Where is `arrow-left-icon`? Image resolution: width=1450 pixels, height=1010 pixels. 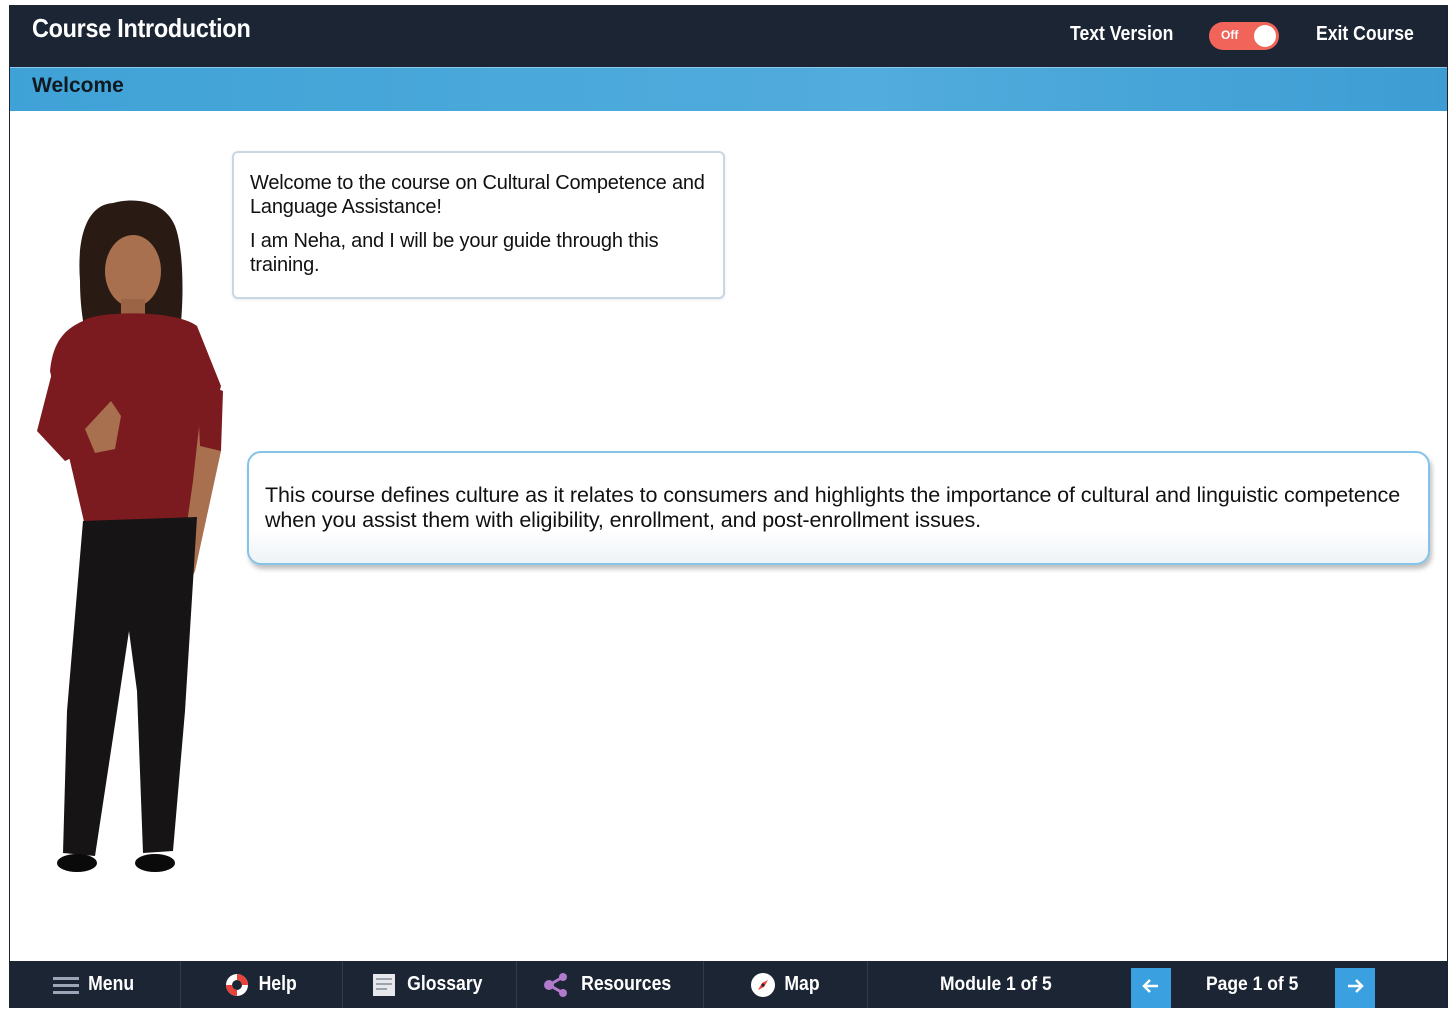 arrow-left-icon is located at coordinates (1151, 988).